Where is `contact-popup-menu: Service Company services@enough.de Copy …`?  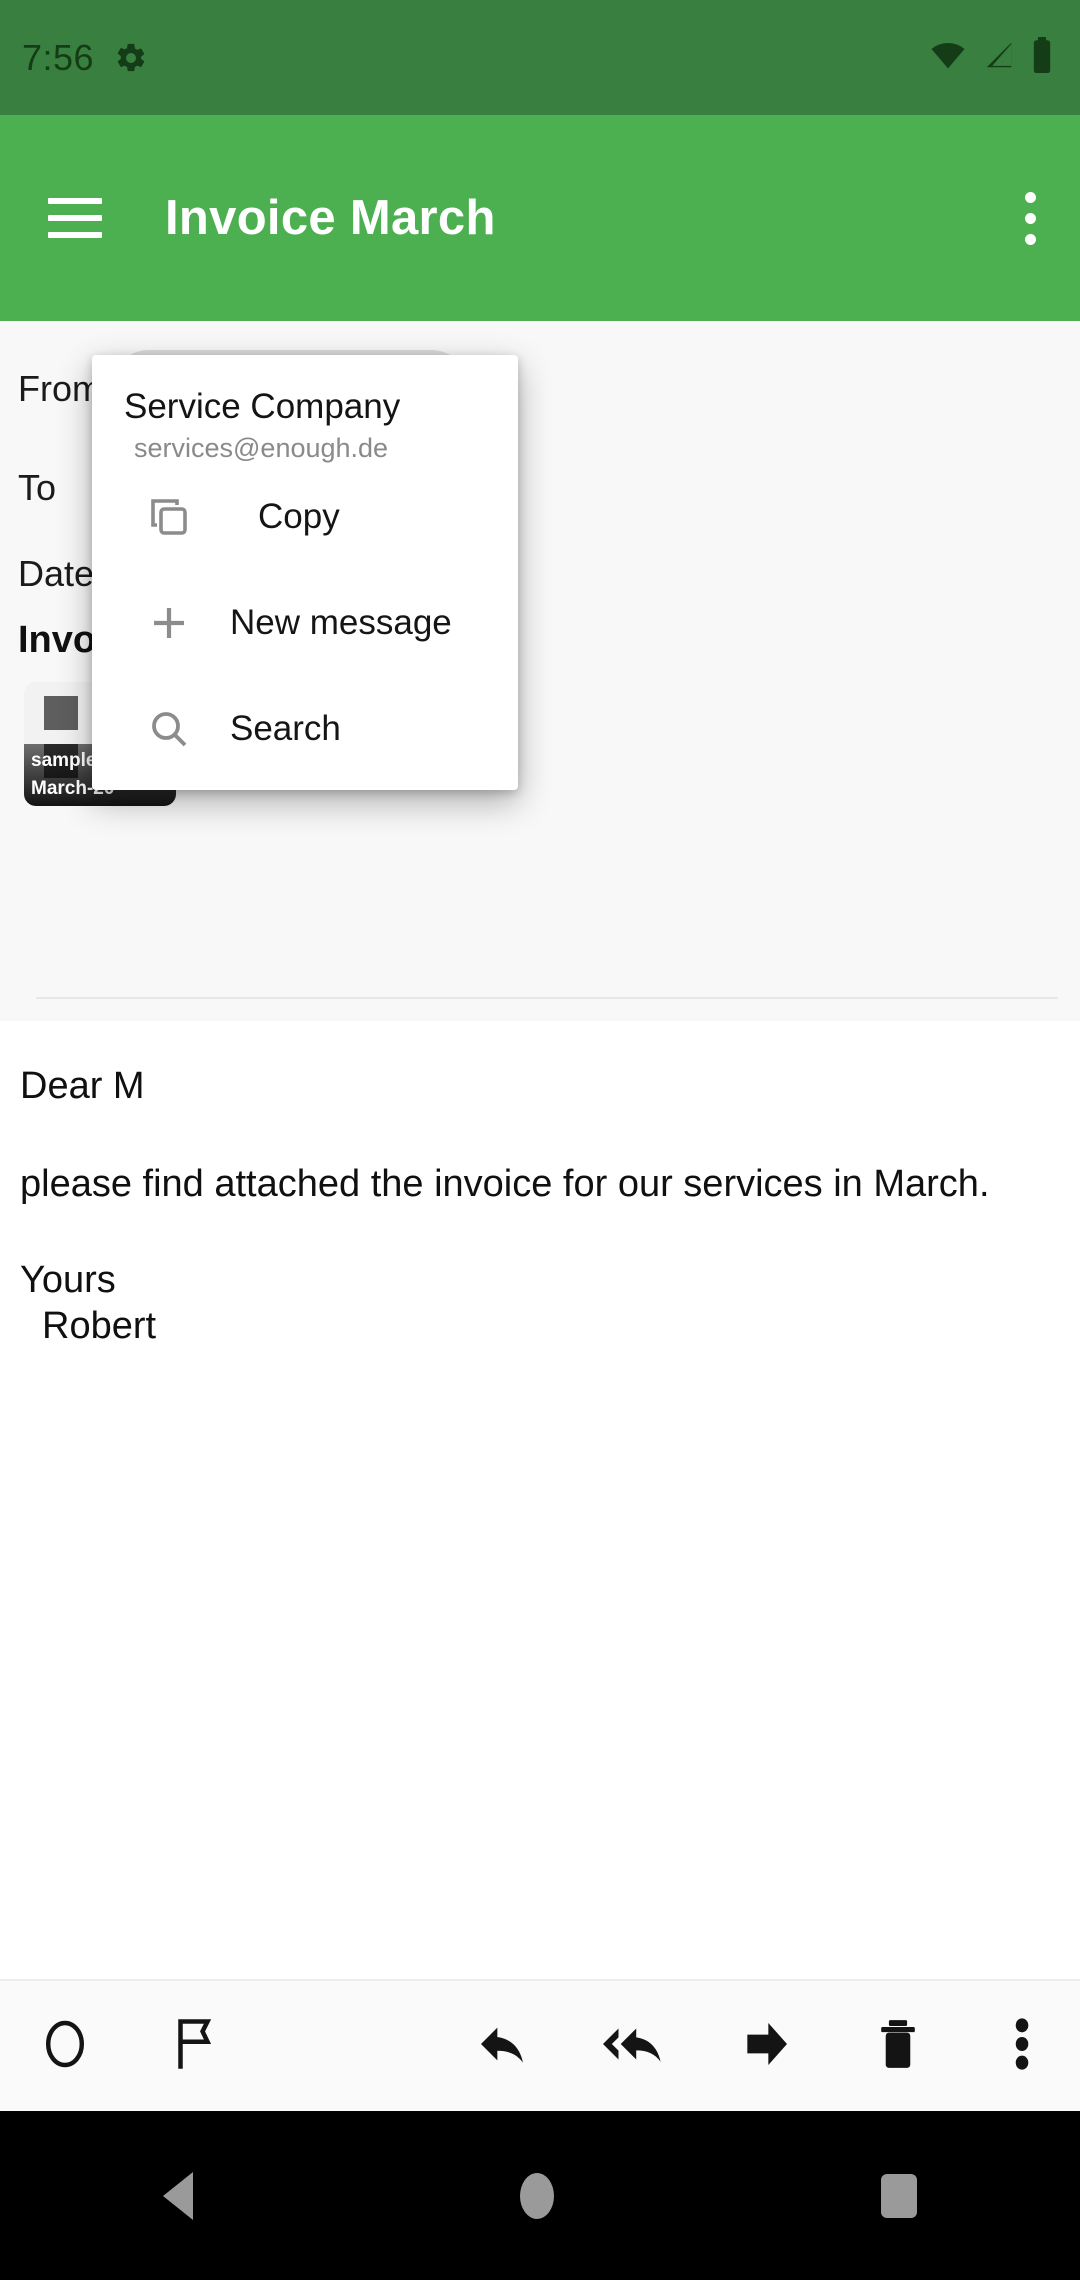 contact-popup-menu: Service Company services@enough.de Copy … is located at coordinates (305, 572).